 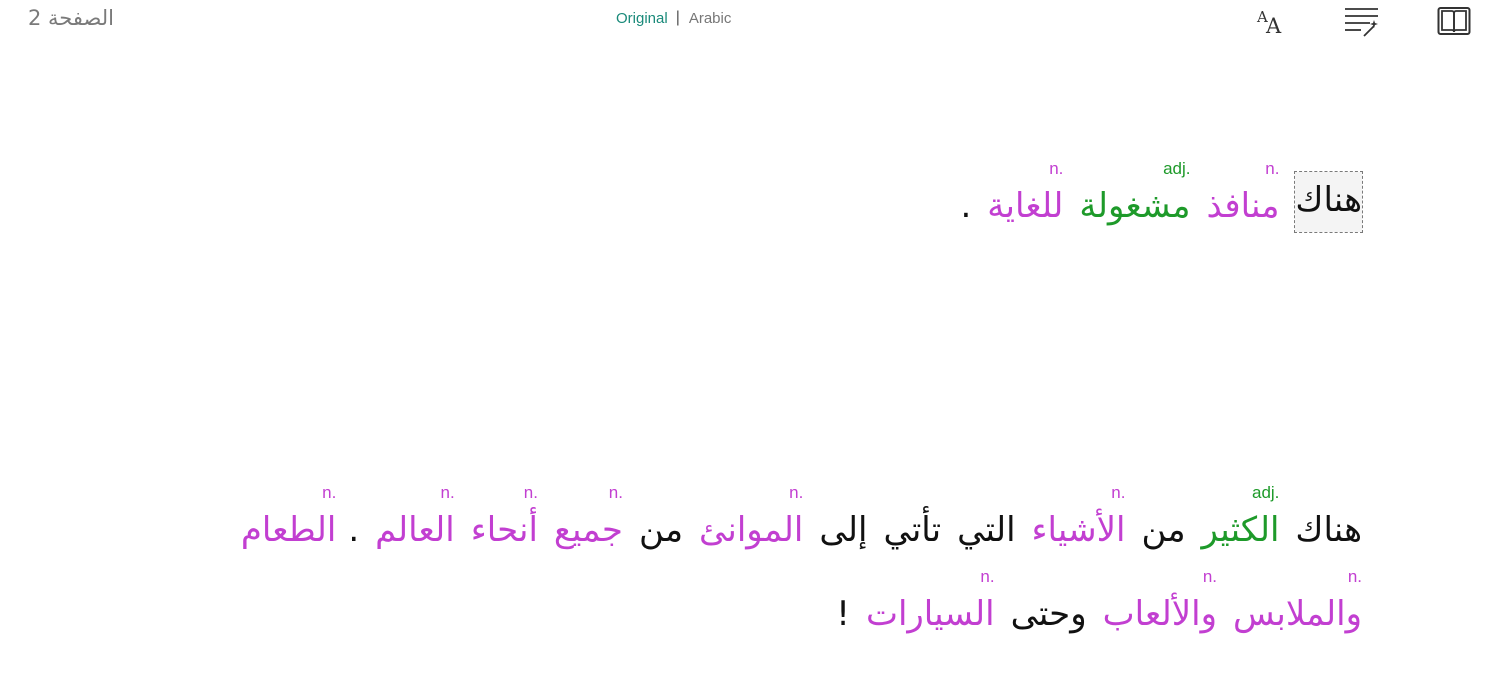 I want to click on word-token: n. والألعاب, so click(x=1160, y=603).